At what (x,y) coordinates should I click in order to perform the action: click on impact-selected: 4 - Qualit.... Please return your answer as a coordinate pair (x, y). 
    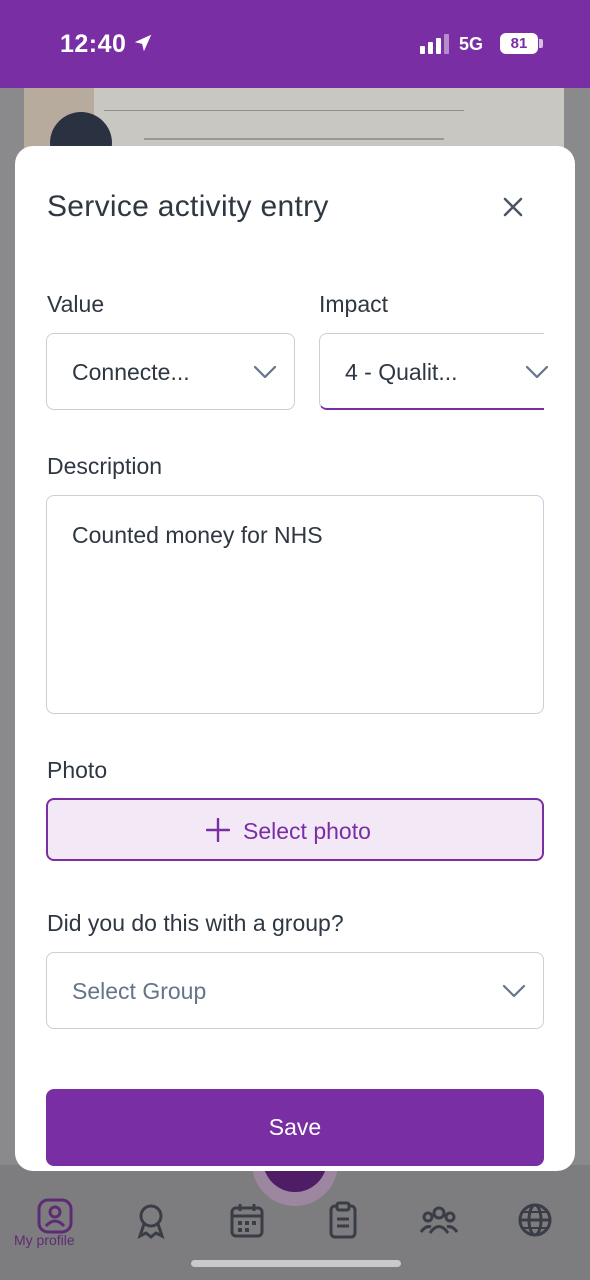
    Looking at the image, I should click on (401, 372).